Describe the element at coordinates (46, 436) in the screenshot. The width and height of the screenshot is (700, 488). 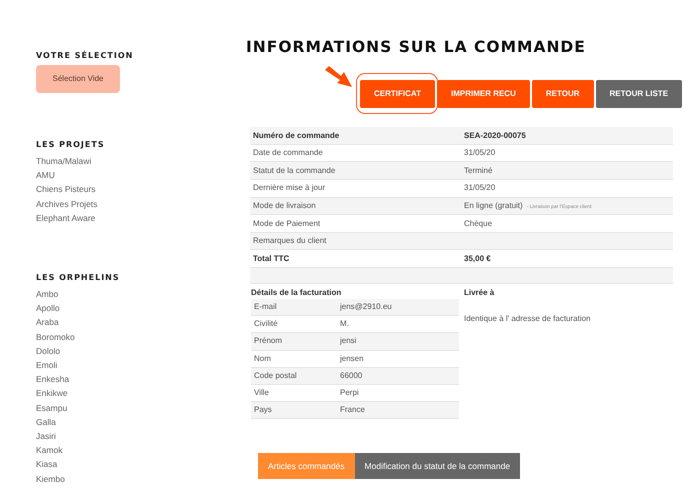
I see `sidebar-link: Jasiri` at that location.